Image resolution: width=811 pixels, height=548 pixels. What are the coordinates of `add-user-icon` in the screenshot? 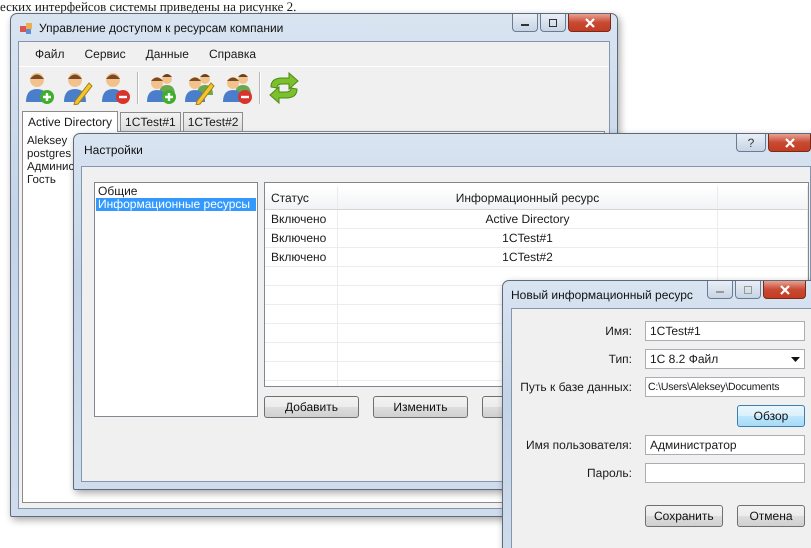 It's located at (39, 88).